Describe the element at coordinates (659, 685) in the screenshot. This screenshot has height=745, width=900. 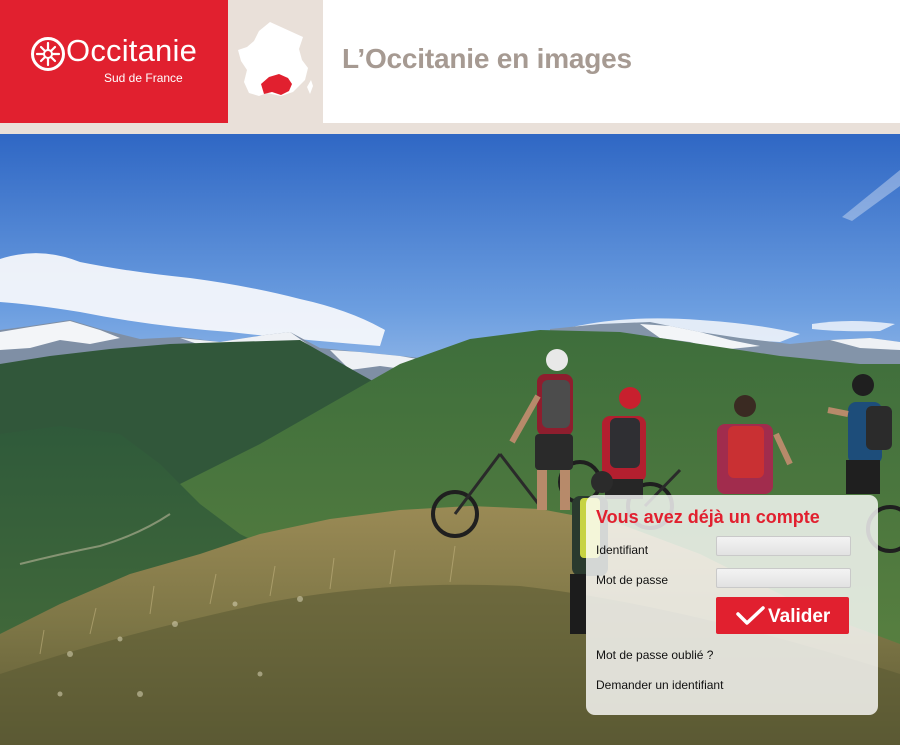
I see `request-identifier-link: Demander un identifiant` at that location.